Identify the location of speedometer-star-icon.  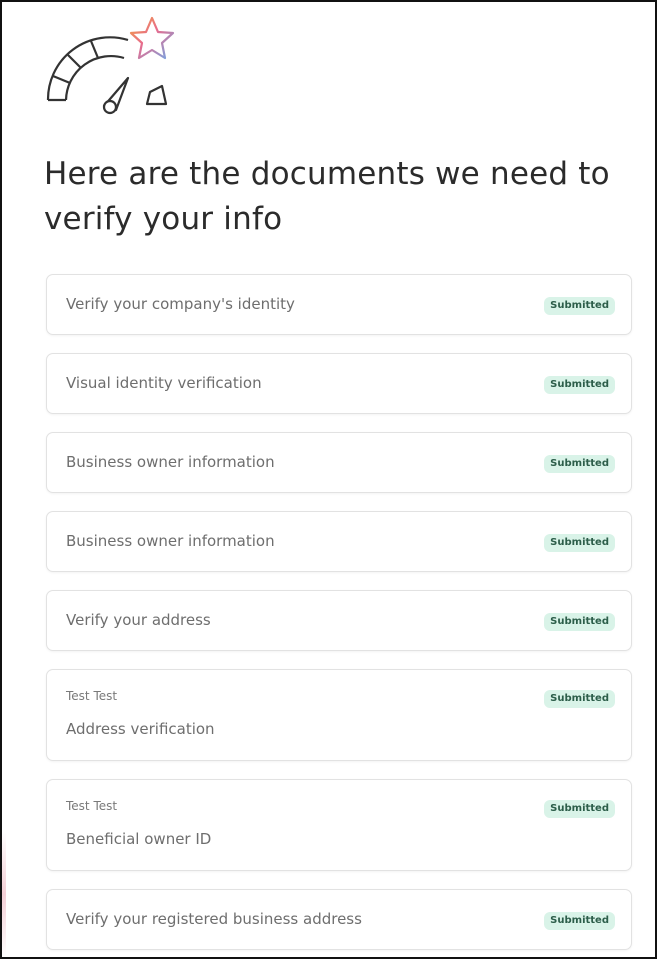
(110, 65).